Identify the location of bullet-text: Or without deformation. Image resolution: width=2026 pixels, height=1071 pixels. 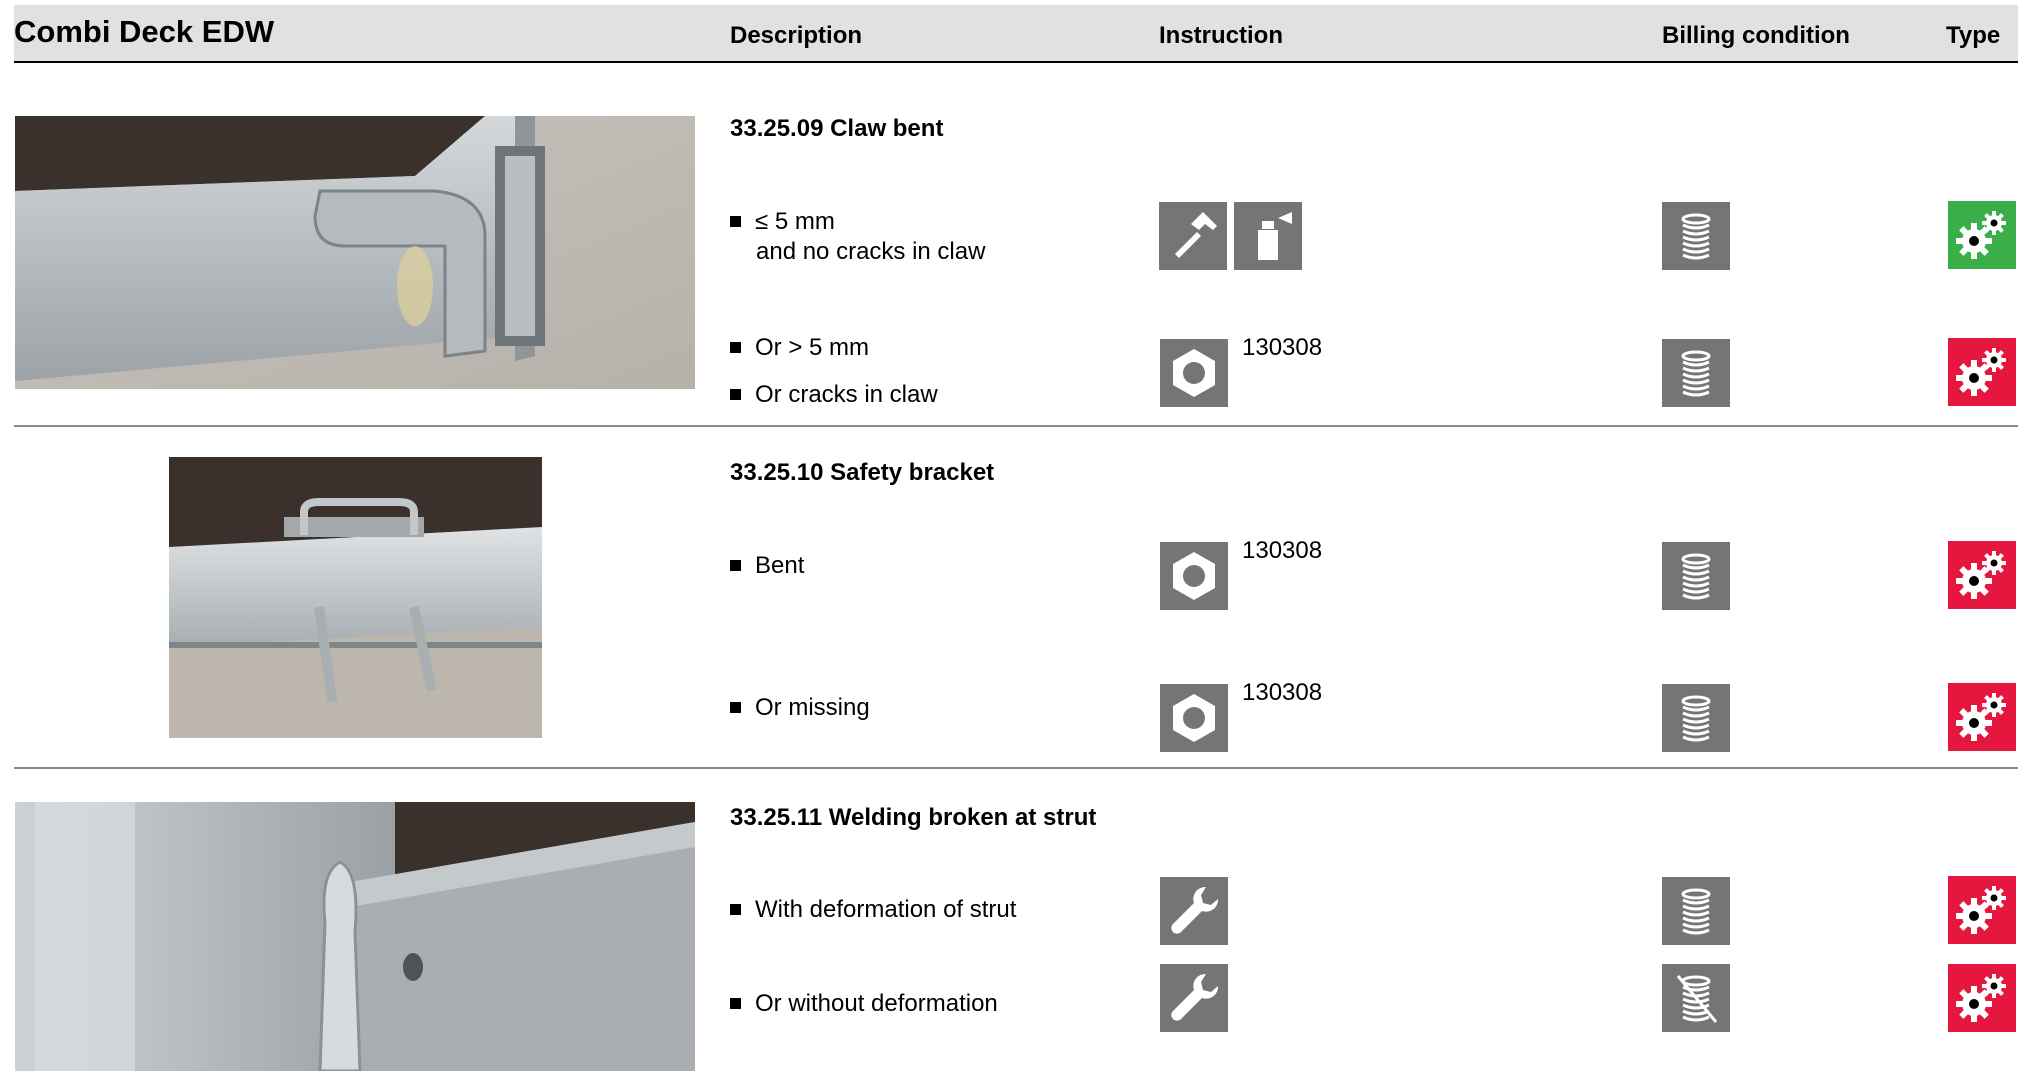
(876, 1003).